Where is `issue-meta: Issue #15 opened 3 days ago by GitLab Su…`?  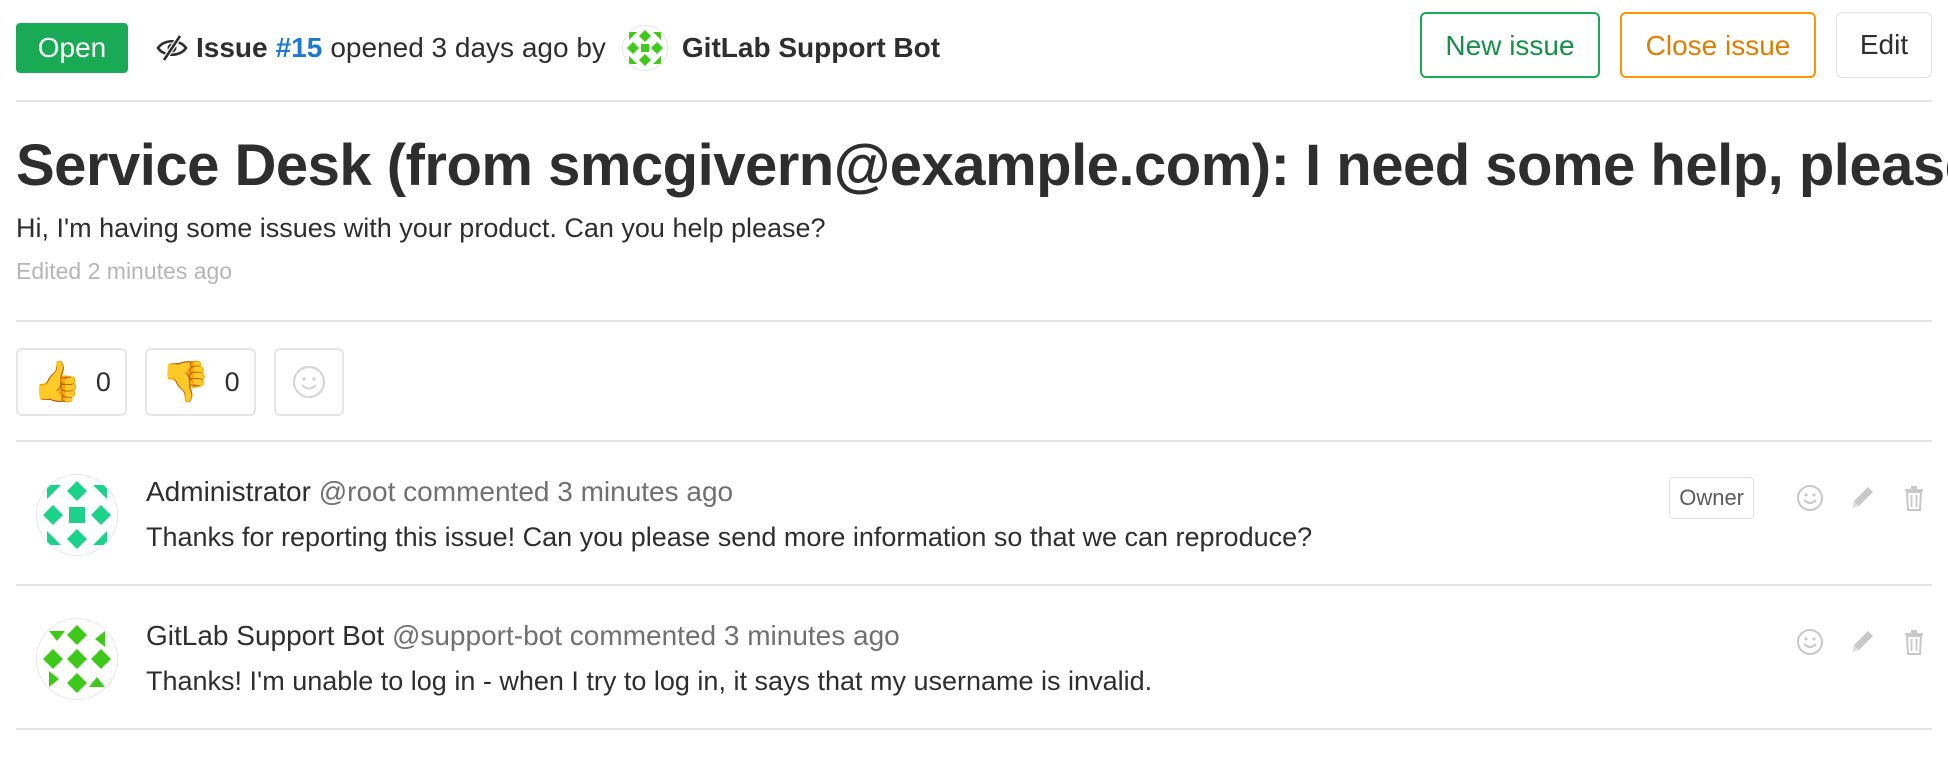
issue-meta: Issue #15 opened 3 days ago by GitLab Su… is located at coordinates (548, 48).